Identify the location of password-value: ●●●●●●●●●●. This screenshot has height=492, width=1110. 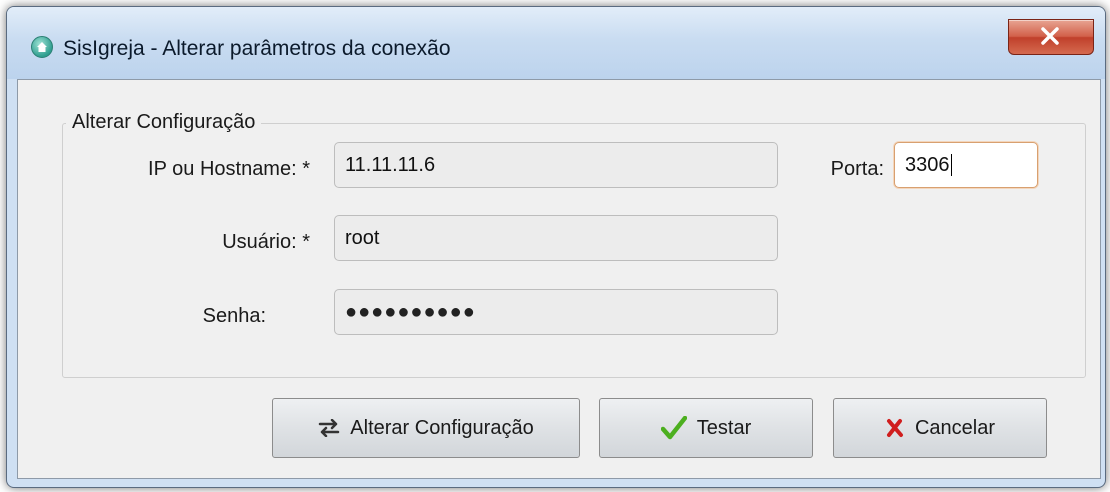
(410, 311).